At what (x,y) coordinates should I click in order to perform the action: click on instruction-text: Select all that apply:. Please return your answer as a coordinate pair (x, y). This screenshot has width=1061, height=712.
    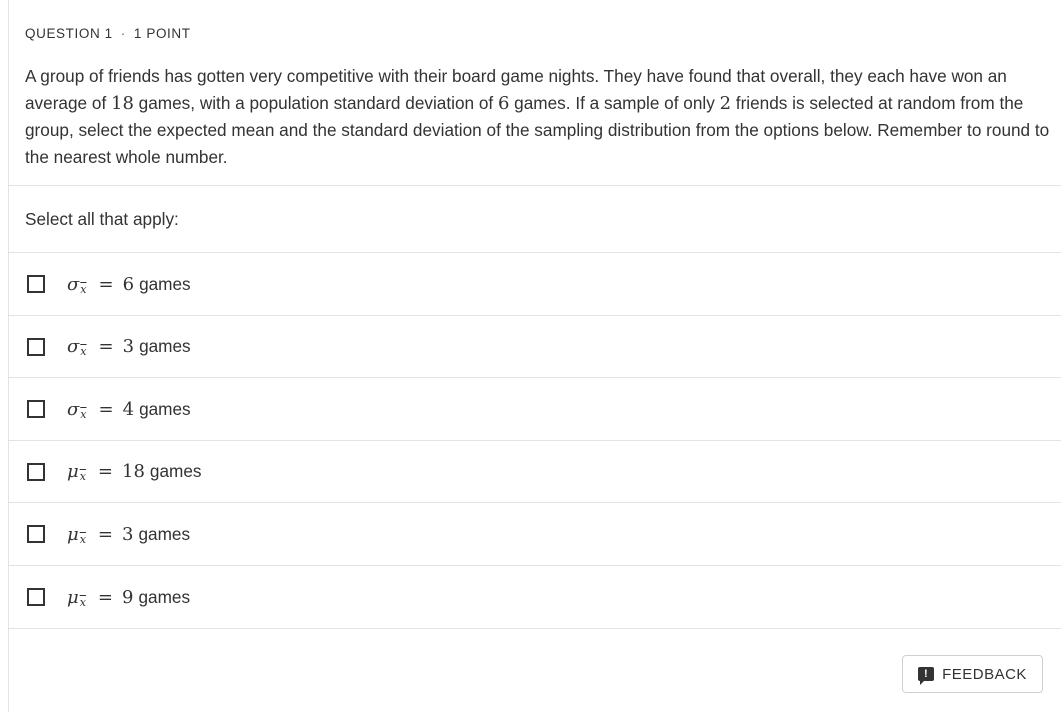
    Looking at the image, I should click on (102, 219).